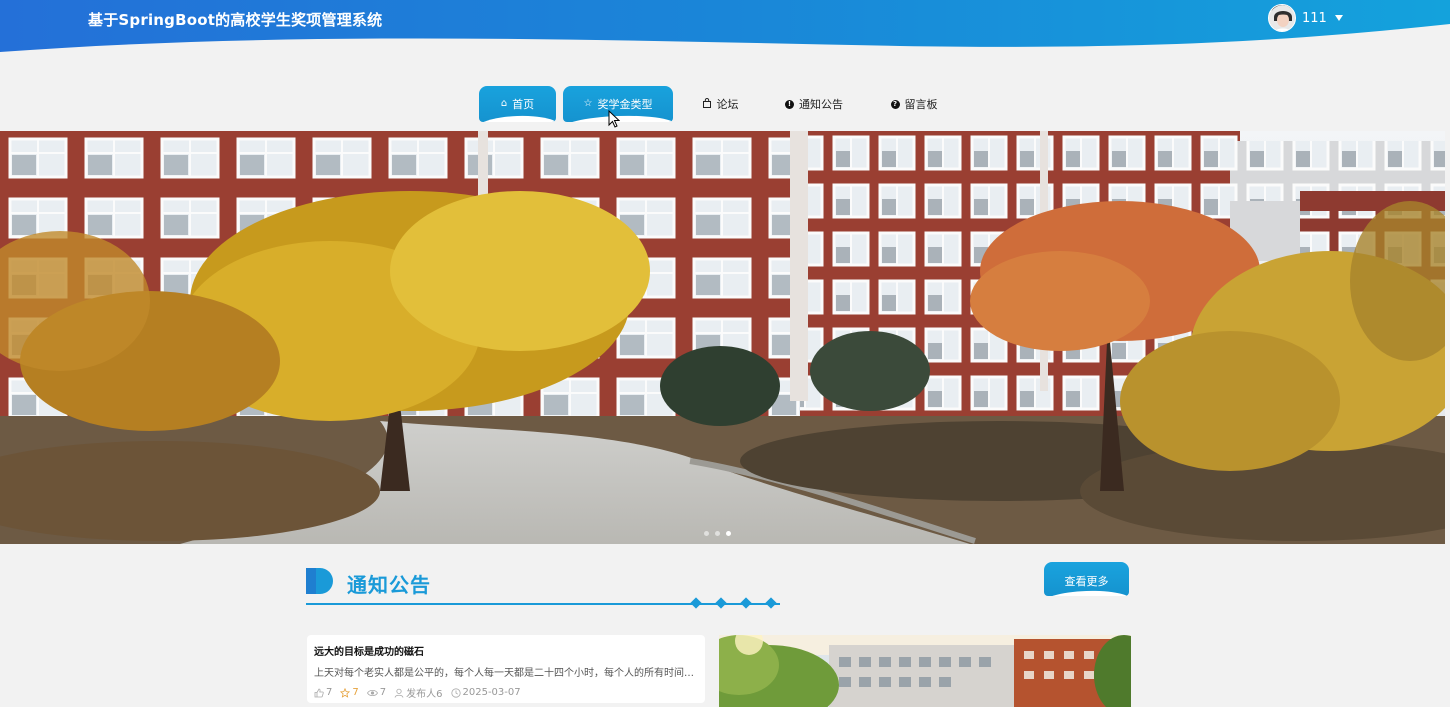 The image size is (1450, 707). I want to click on star-outline-icon, so click(345, 692).